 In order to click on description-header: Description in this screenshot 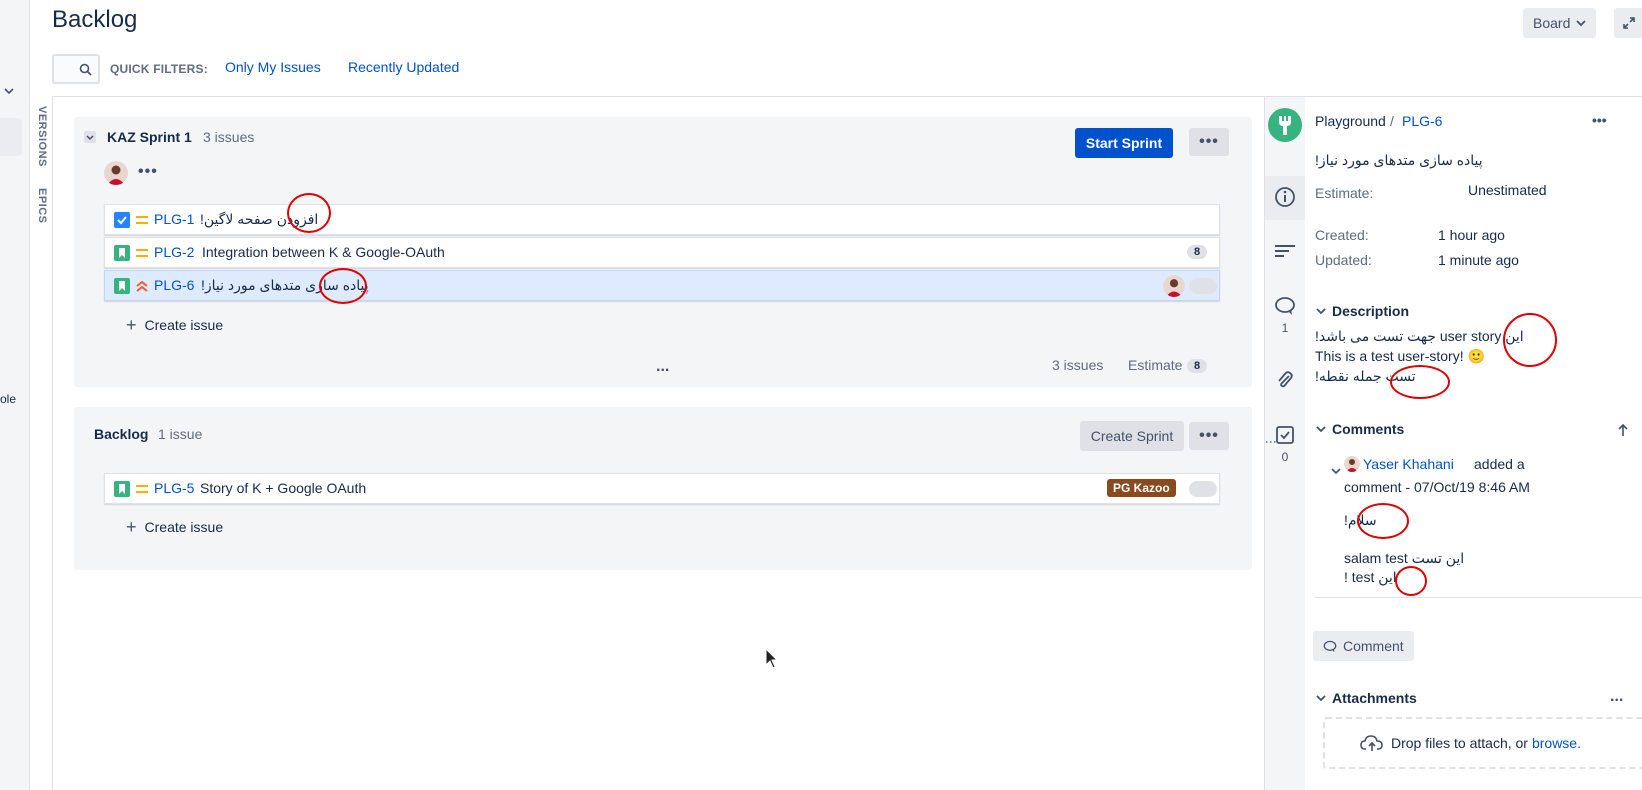, I will do `click(1362, 311)`.